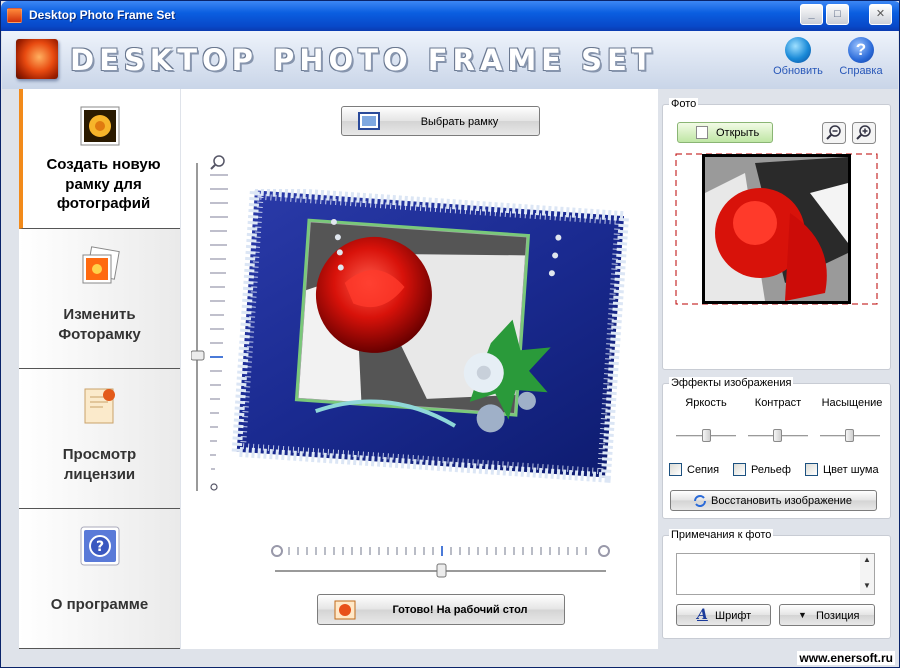 This screenshot has width=900, height=668. I want to click on help-label: Справка, so click(861, 71).